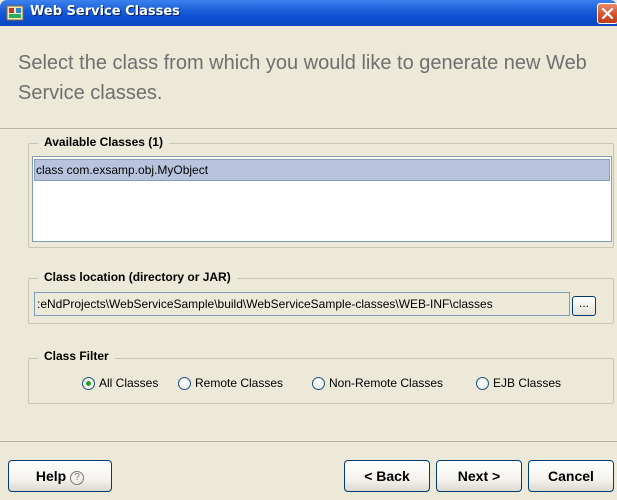 Image resolution: width=617 pixels, height=500 pixels. I want to click on title-bar: Web Service Classes, so click(308, 13).